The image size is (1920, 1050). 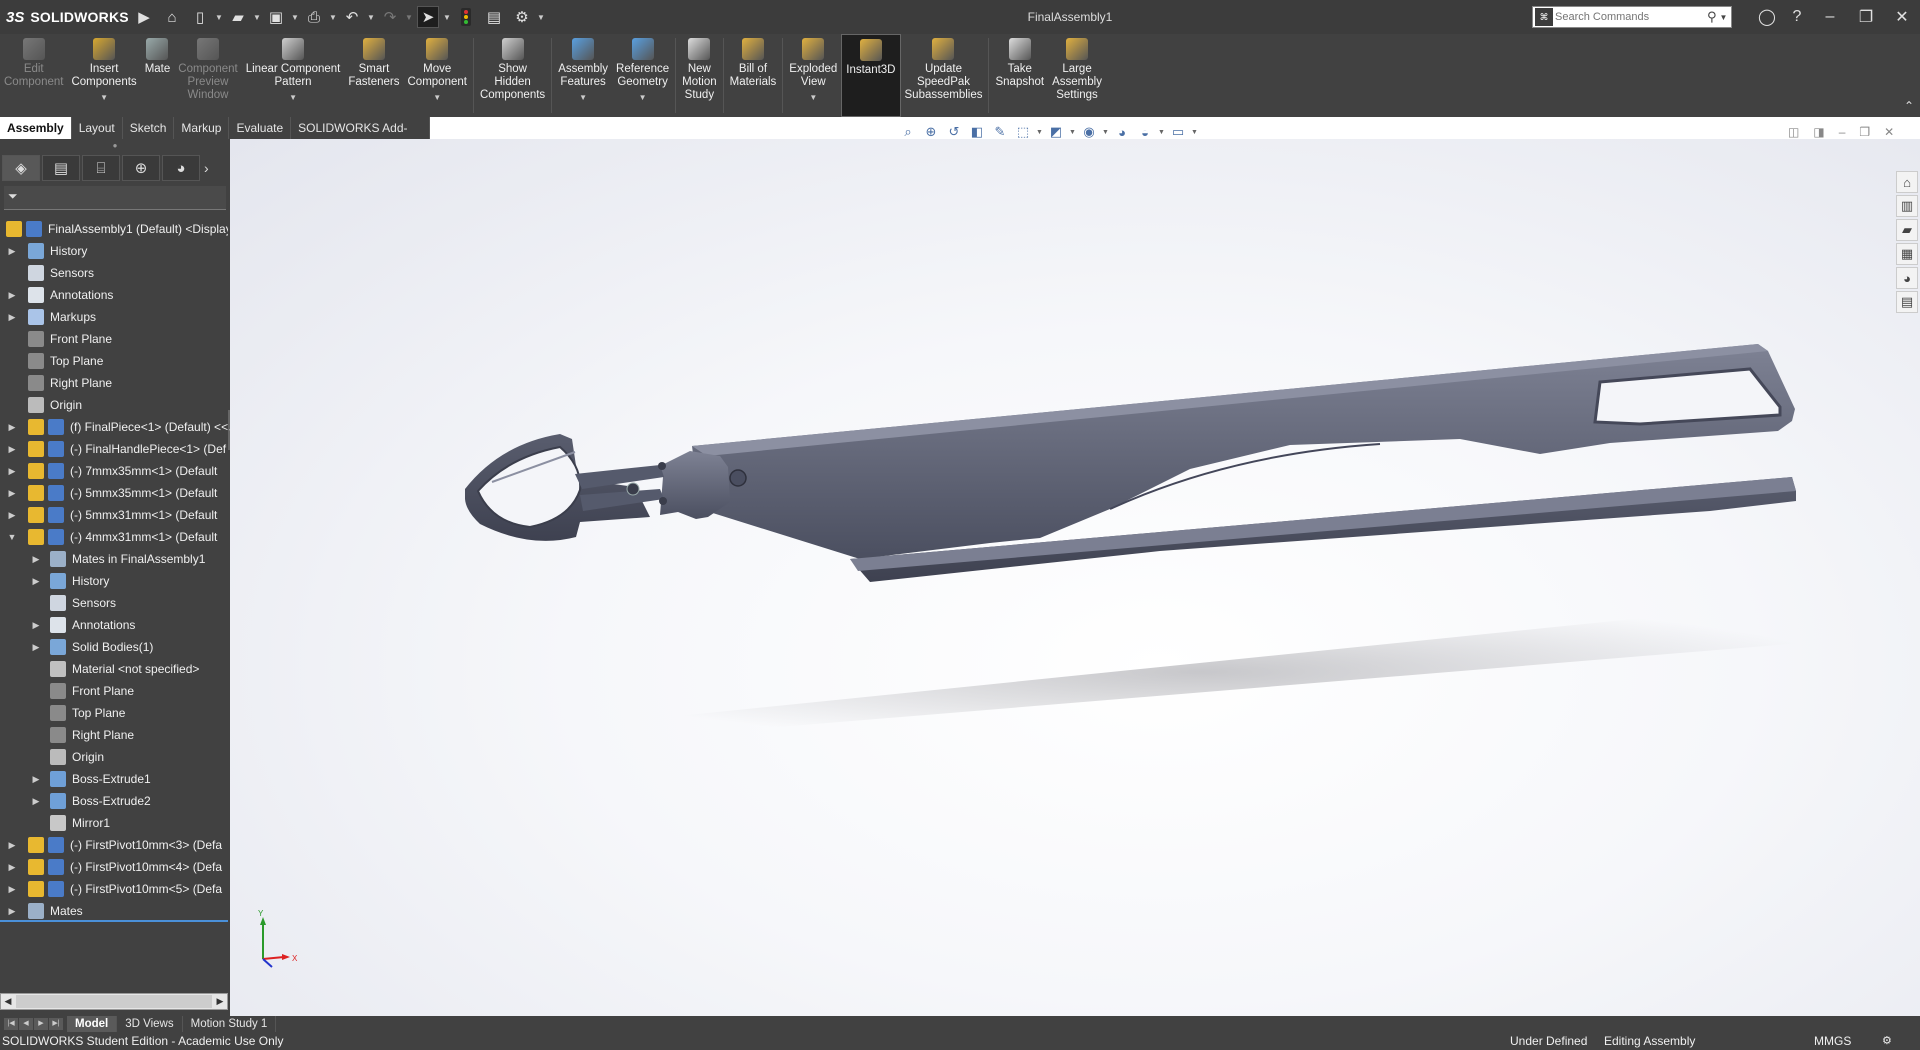 What do you see at coordinates (1797, 17) in the screenshot?
I see `help-icon: ?` at bounding box center [1797, 17].